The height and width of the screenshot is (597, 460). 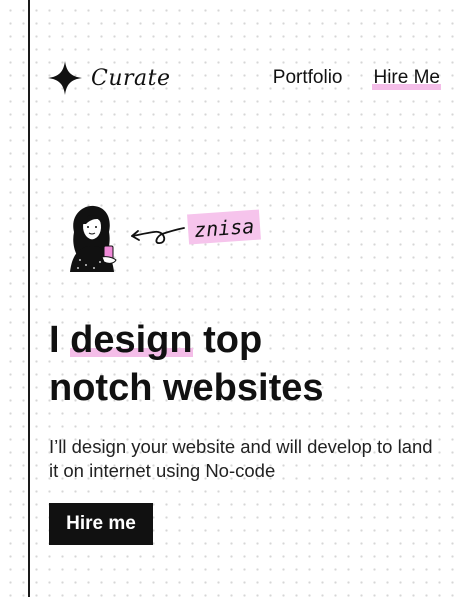 I want to click on name-tag: znisa, so click(x=224, y=227).